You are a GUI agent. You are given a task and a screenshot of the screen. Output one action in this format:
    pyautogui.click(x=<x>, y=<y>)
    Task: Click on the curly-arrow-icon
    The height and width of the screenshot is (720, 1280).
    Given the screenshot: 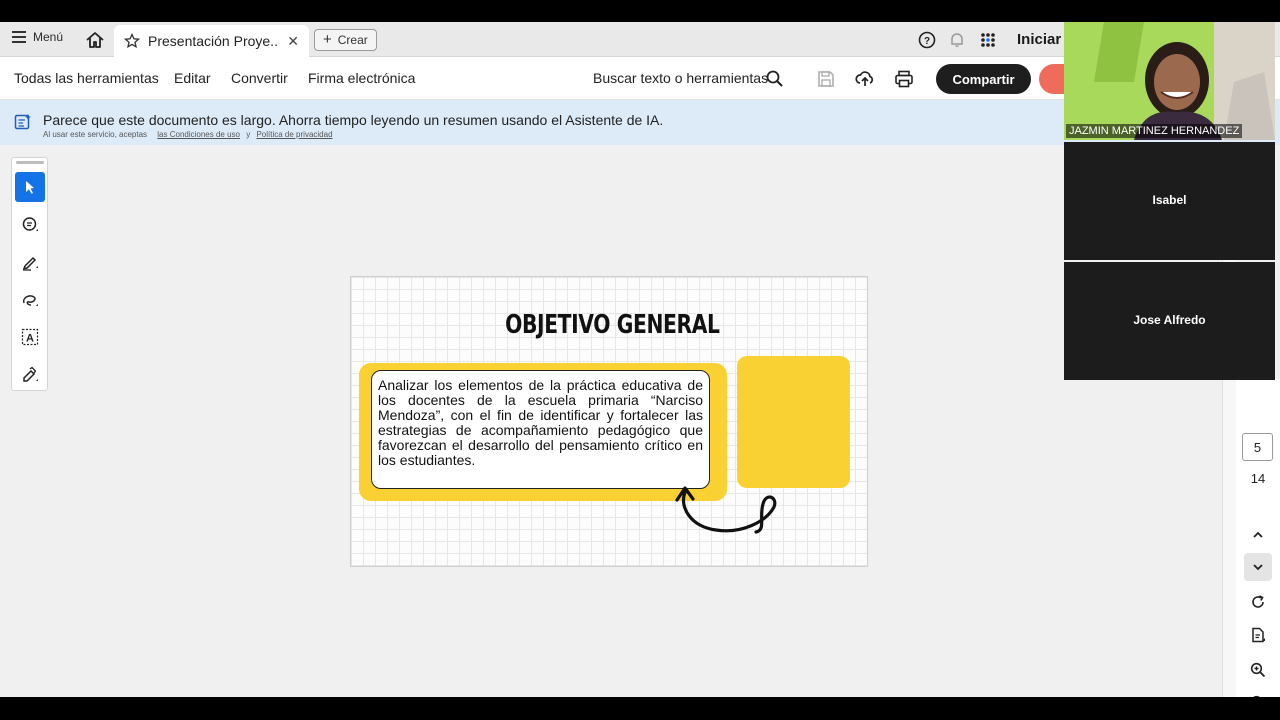 What is the action you would take?
    pyautogui.click(x=726, y=510)
    